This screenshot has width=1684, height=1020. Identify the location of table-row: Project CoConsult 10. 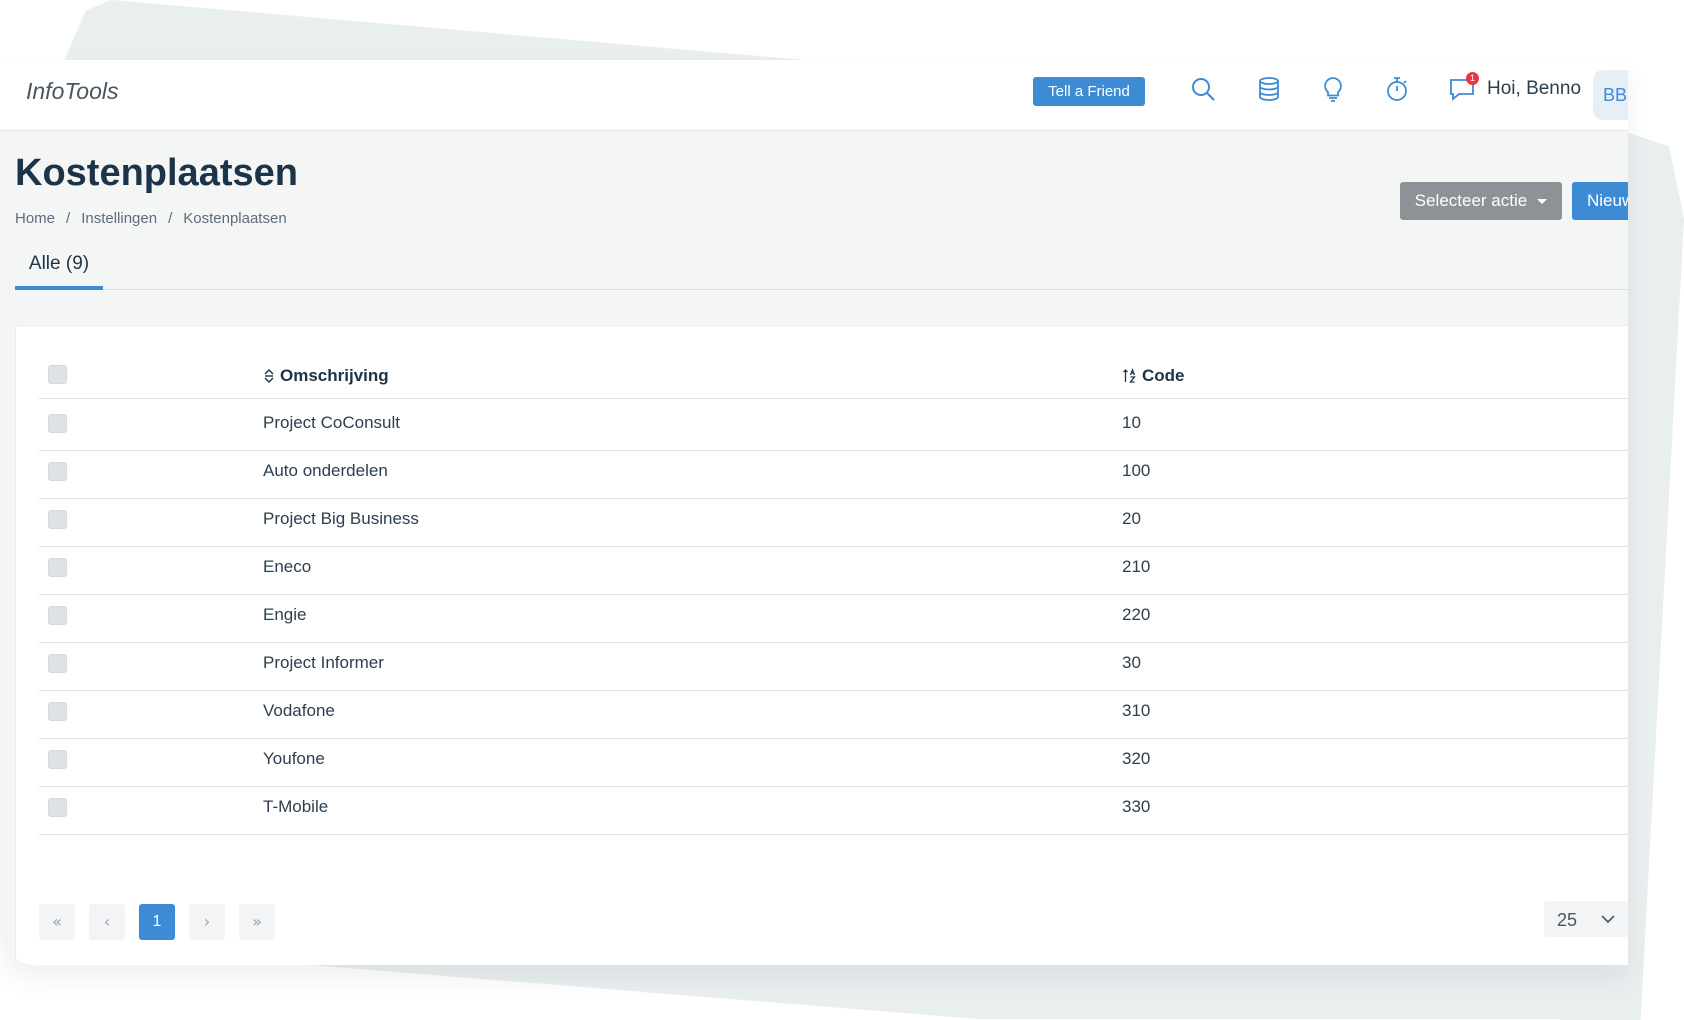
(833, 425).